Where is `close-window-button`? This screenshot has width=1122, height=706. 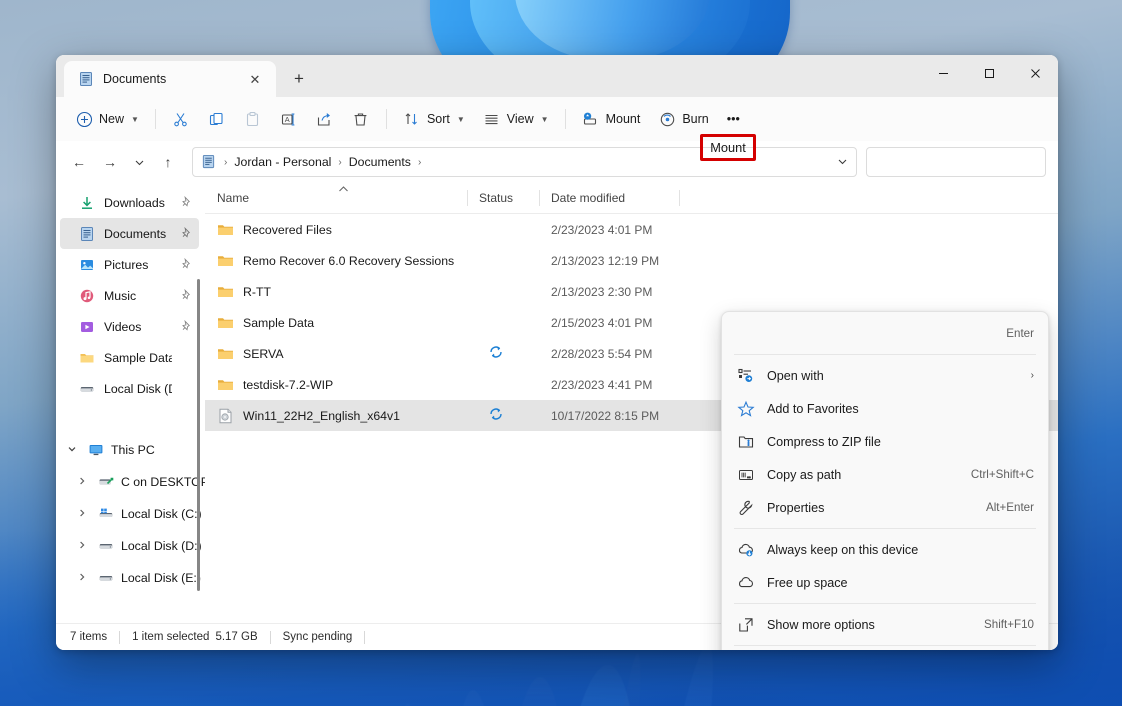
close-window-button is located at coordinates (1035, 73).